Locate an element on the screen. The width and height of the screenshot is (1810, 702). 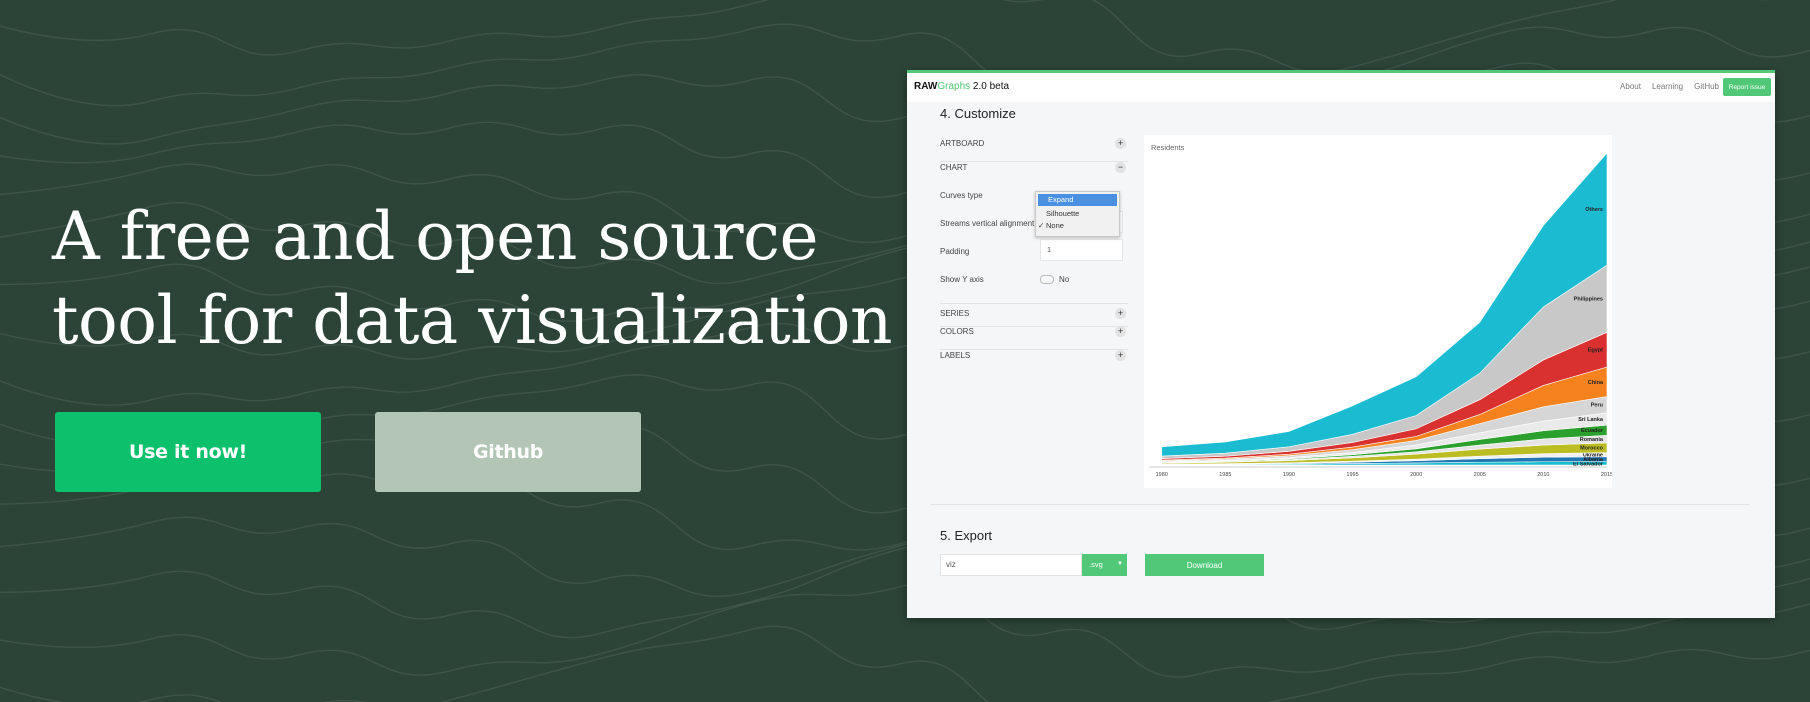
padding-input: 1 is located at coordinates (1081, 250).